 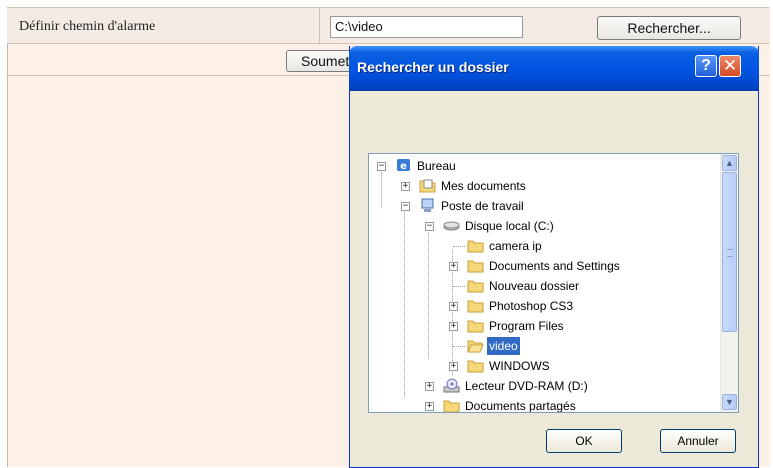 I want to click on scroll-grip, so click(x=730, y=253).